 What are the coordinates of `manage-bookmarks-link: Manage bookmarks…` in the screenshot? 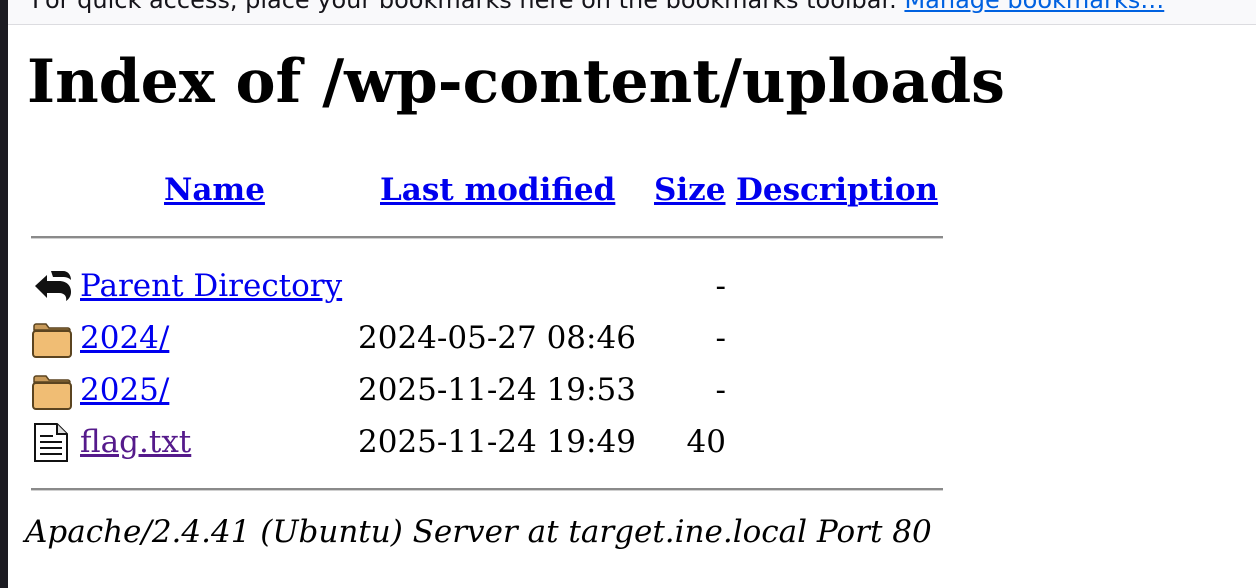 It's located at (1034, 7).